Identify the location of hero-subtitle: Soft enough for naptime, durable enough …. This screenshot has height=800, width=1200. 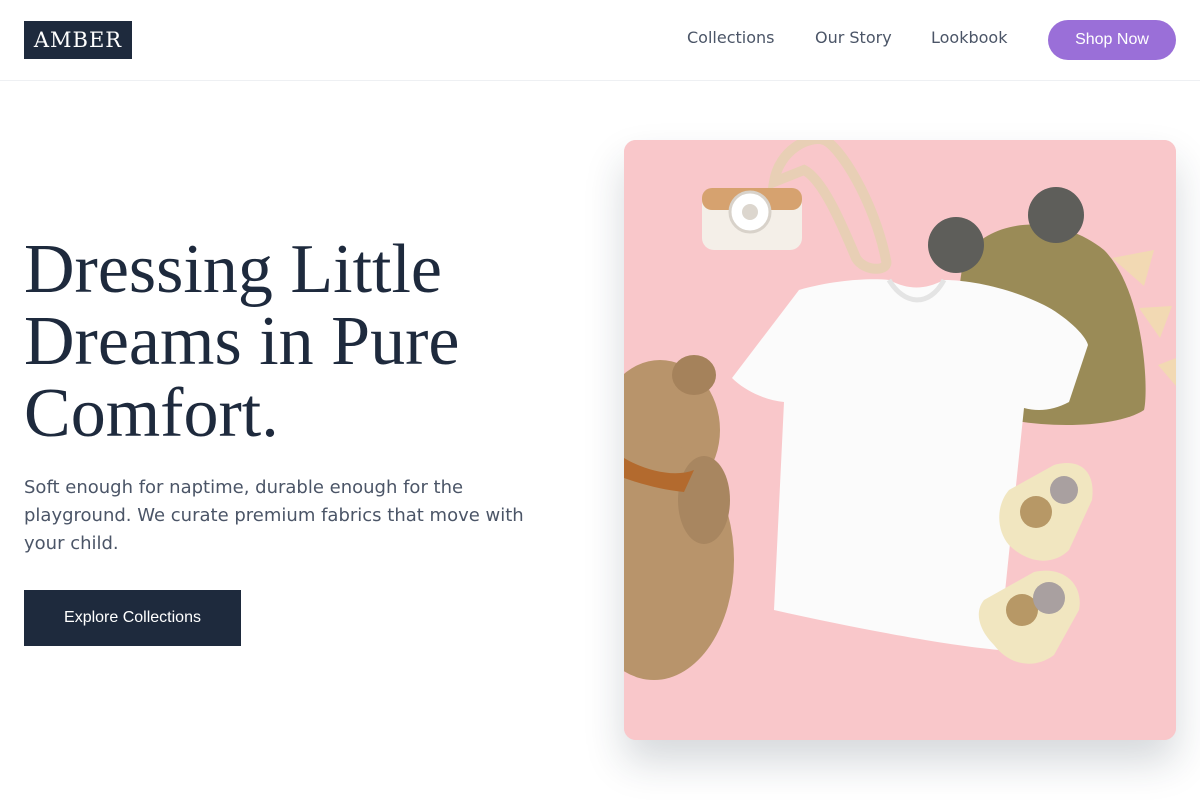
(274, 515).